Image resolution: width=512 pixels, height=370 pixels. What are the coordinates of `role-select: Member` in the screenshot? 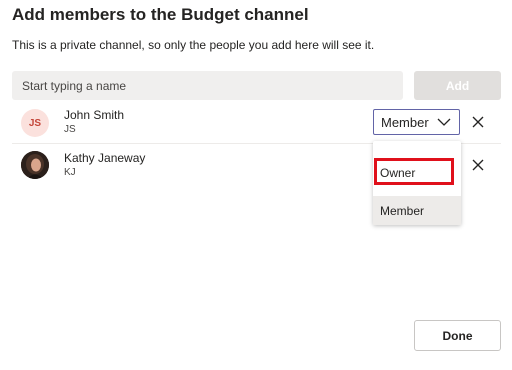 It's located at (416, 122).